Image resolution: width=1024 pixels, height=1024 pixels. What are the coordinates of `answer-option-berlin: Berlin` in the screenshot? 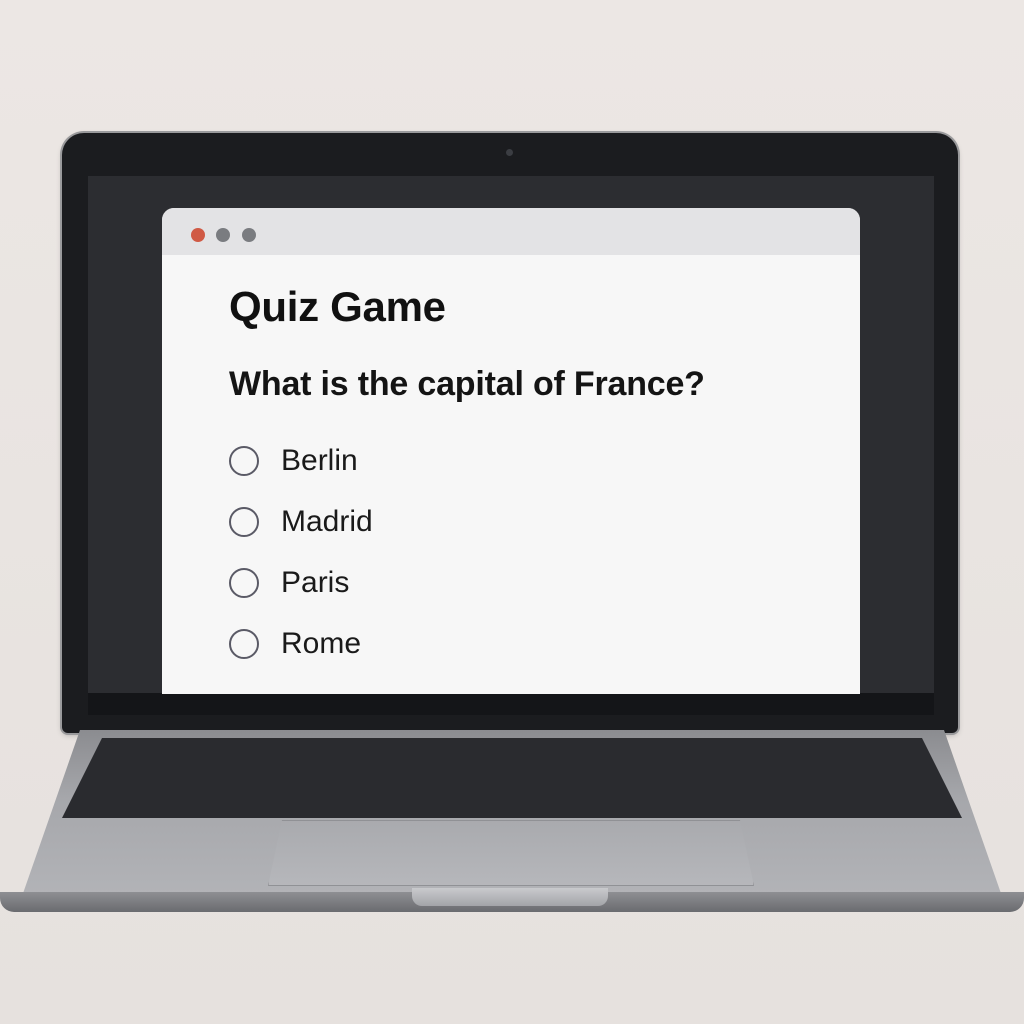 It's located at (534, 460).